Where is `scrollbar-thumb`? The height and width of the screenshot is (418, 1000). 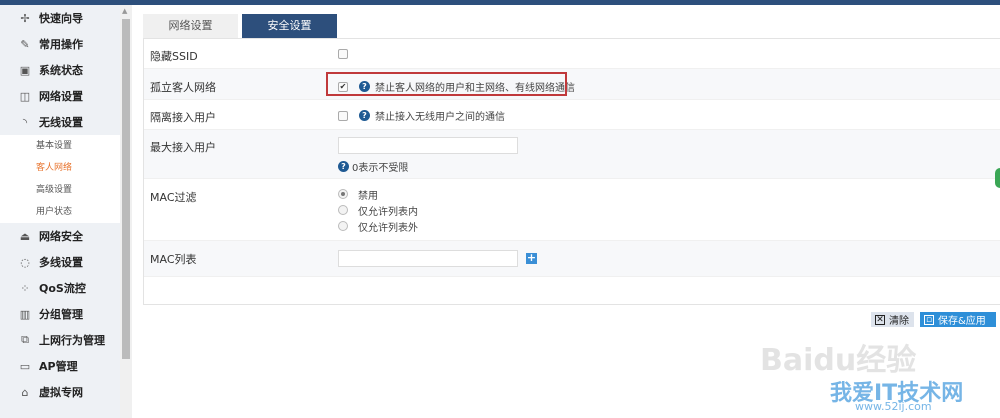 scrollbar-thumb is located at coordinates (126, 189).